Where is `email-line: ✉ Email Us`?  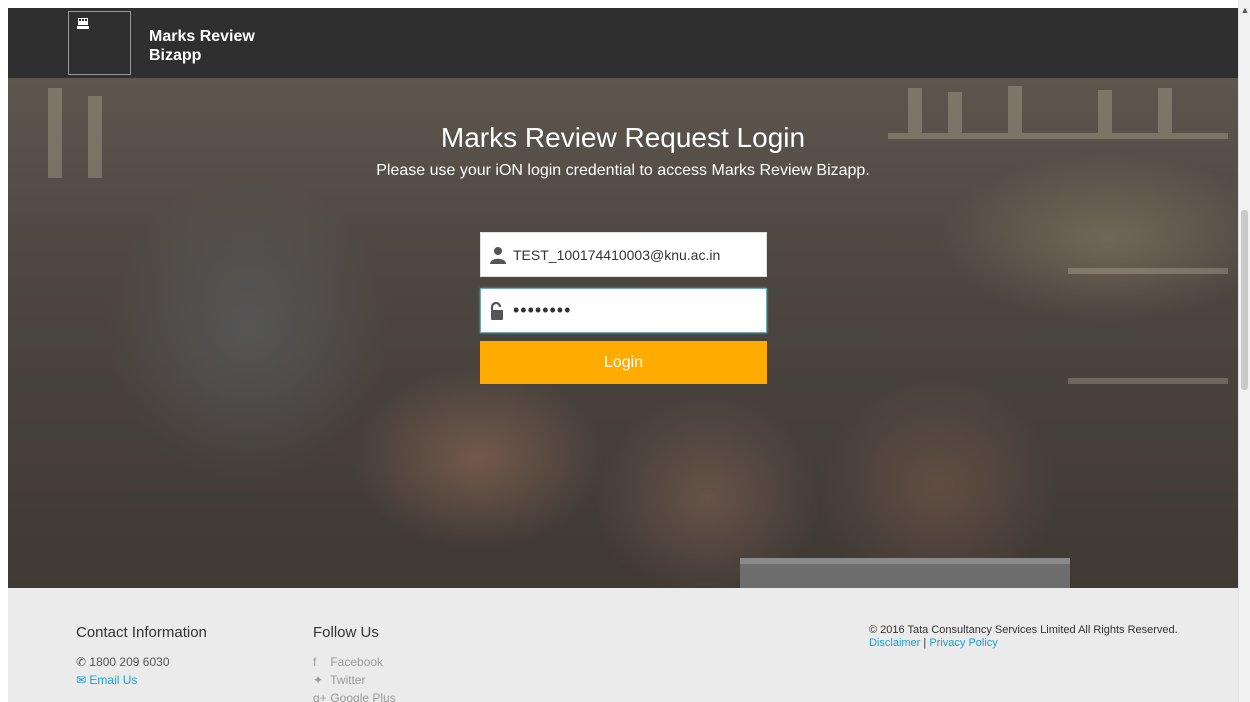 email-line: ✉ Email Us is located at coordinates (141, 680).